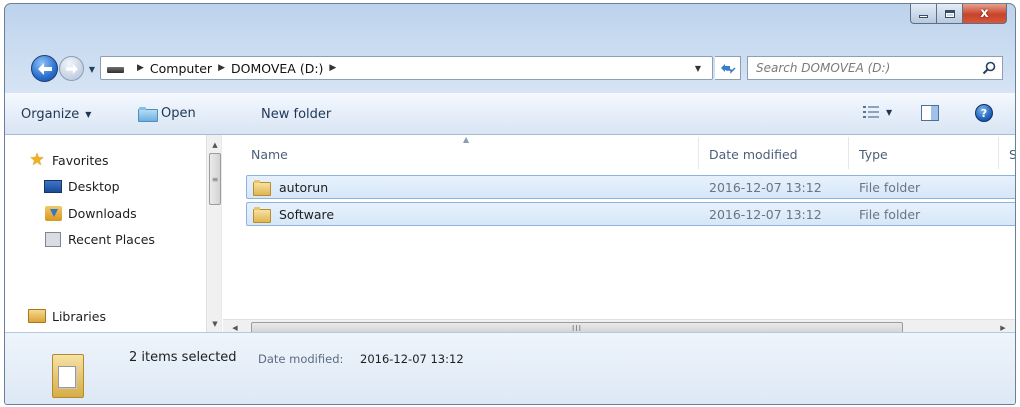  I want to click on command-bar: Organize ▼ Open New folder ▼ ?, so click(510, 114).